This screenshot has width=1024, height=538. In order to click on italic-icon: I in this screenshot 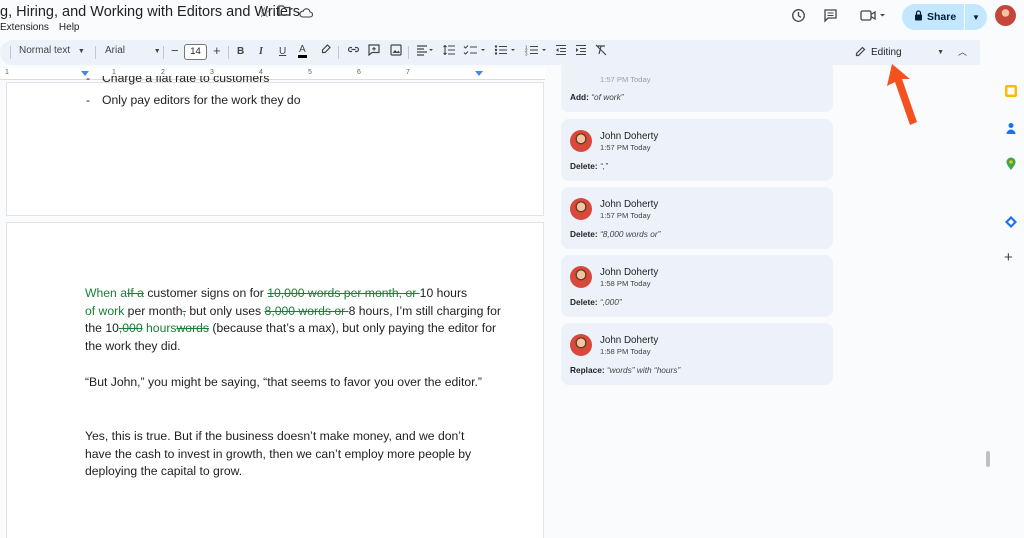, I will do `click(261, 51)`.